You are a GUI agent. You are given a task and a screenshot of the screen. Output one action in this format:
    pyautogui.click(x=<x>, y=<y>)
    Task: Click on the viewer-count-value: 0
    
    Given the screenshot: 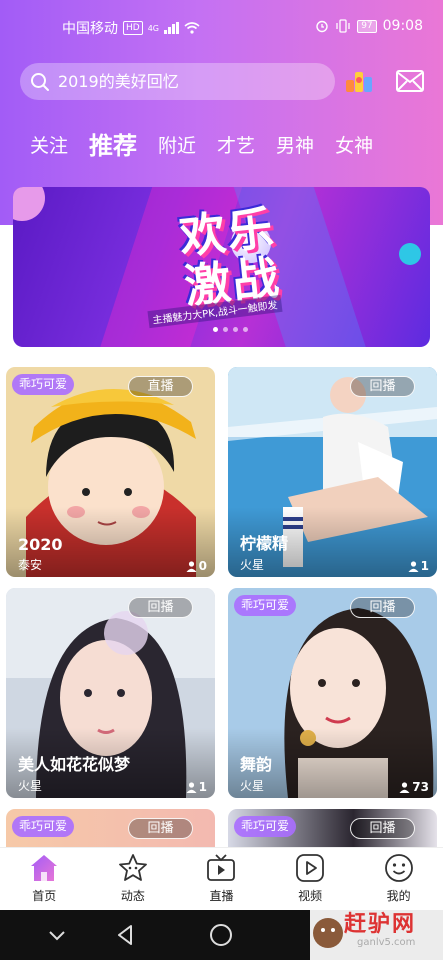 What is the action you would take?
    pyautogui.click(x=202, y=566)
    